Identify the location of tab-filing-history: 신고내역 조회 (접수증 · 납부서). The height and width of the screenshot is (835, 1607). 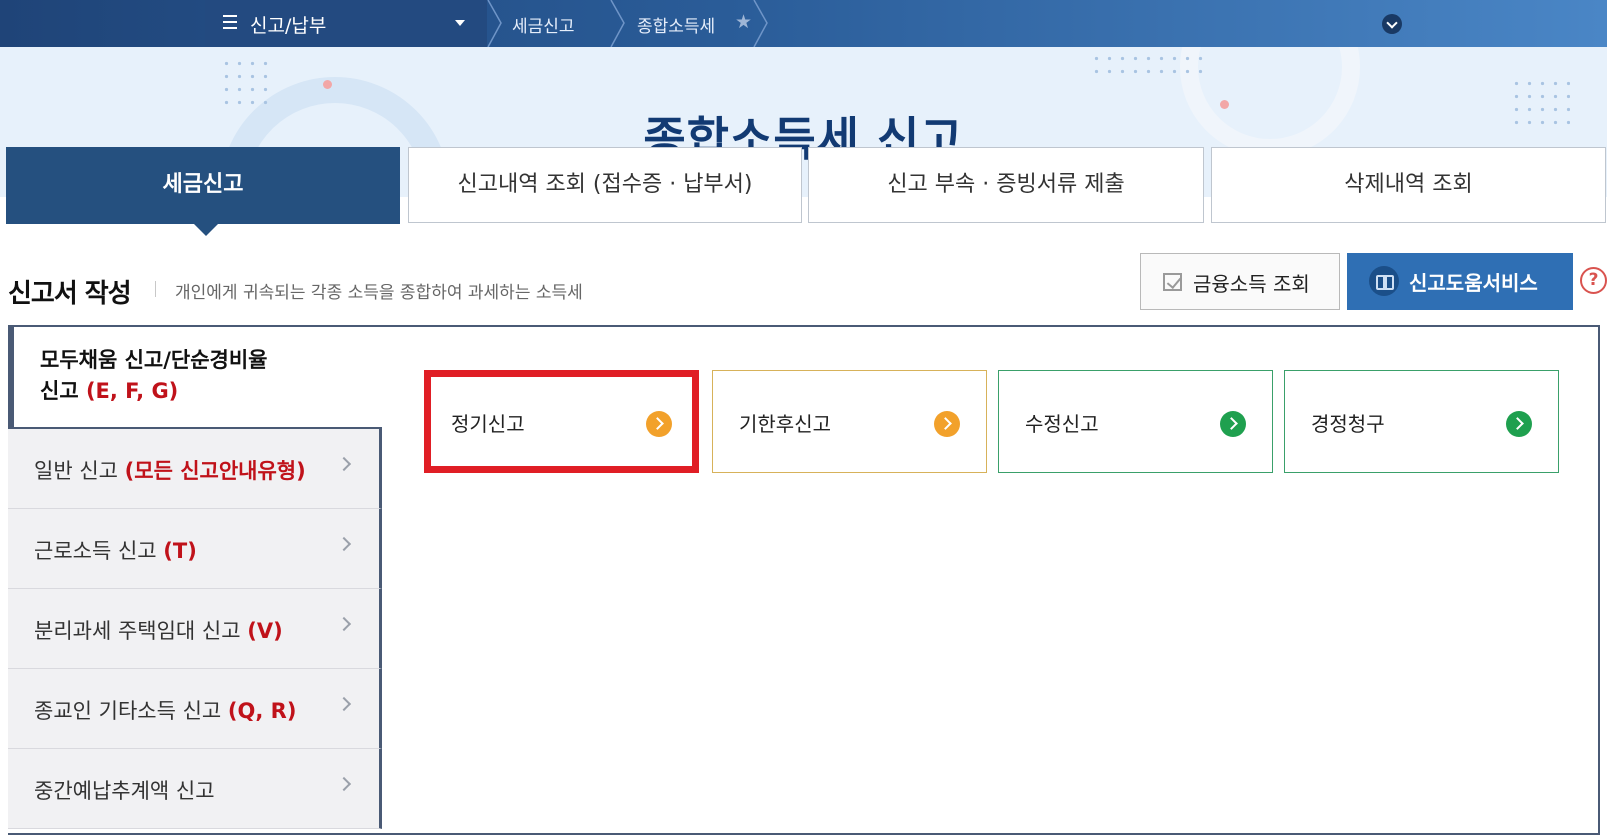
(605, 185).